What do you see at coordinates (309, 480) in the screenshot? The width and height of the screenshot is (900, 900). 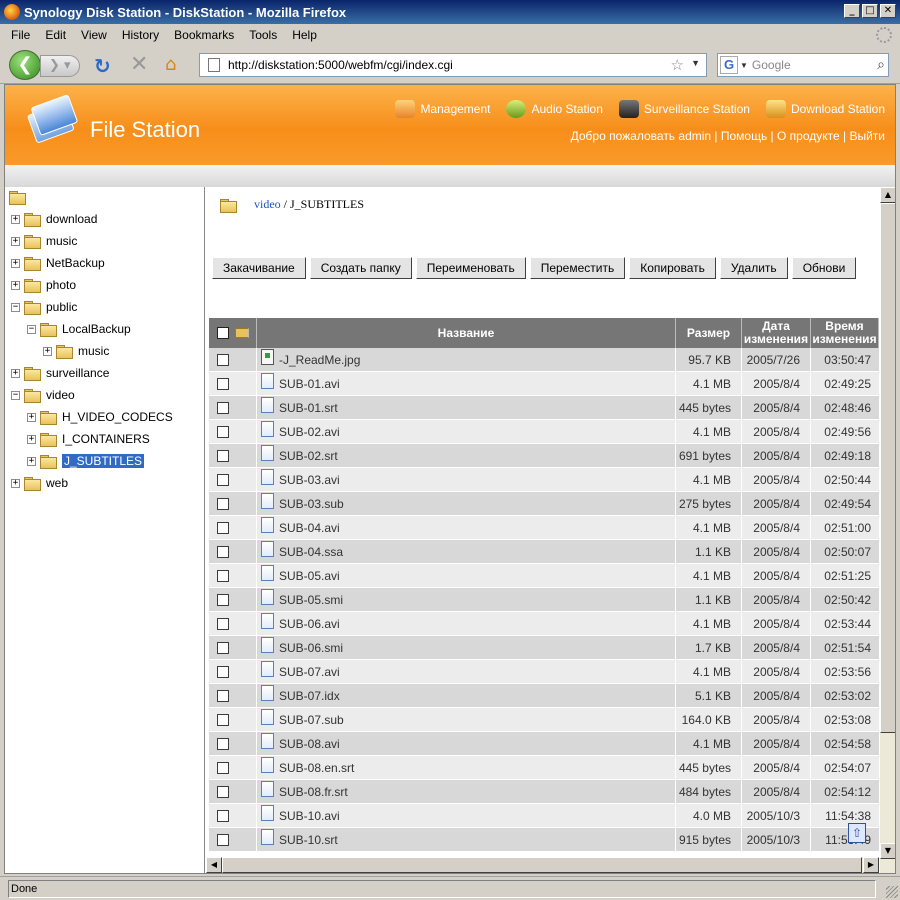 I see `file-name: SUB-03.avi` at bounding box center [309, 480].